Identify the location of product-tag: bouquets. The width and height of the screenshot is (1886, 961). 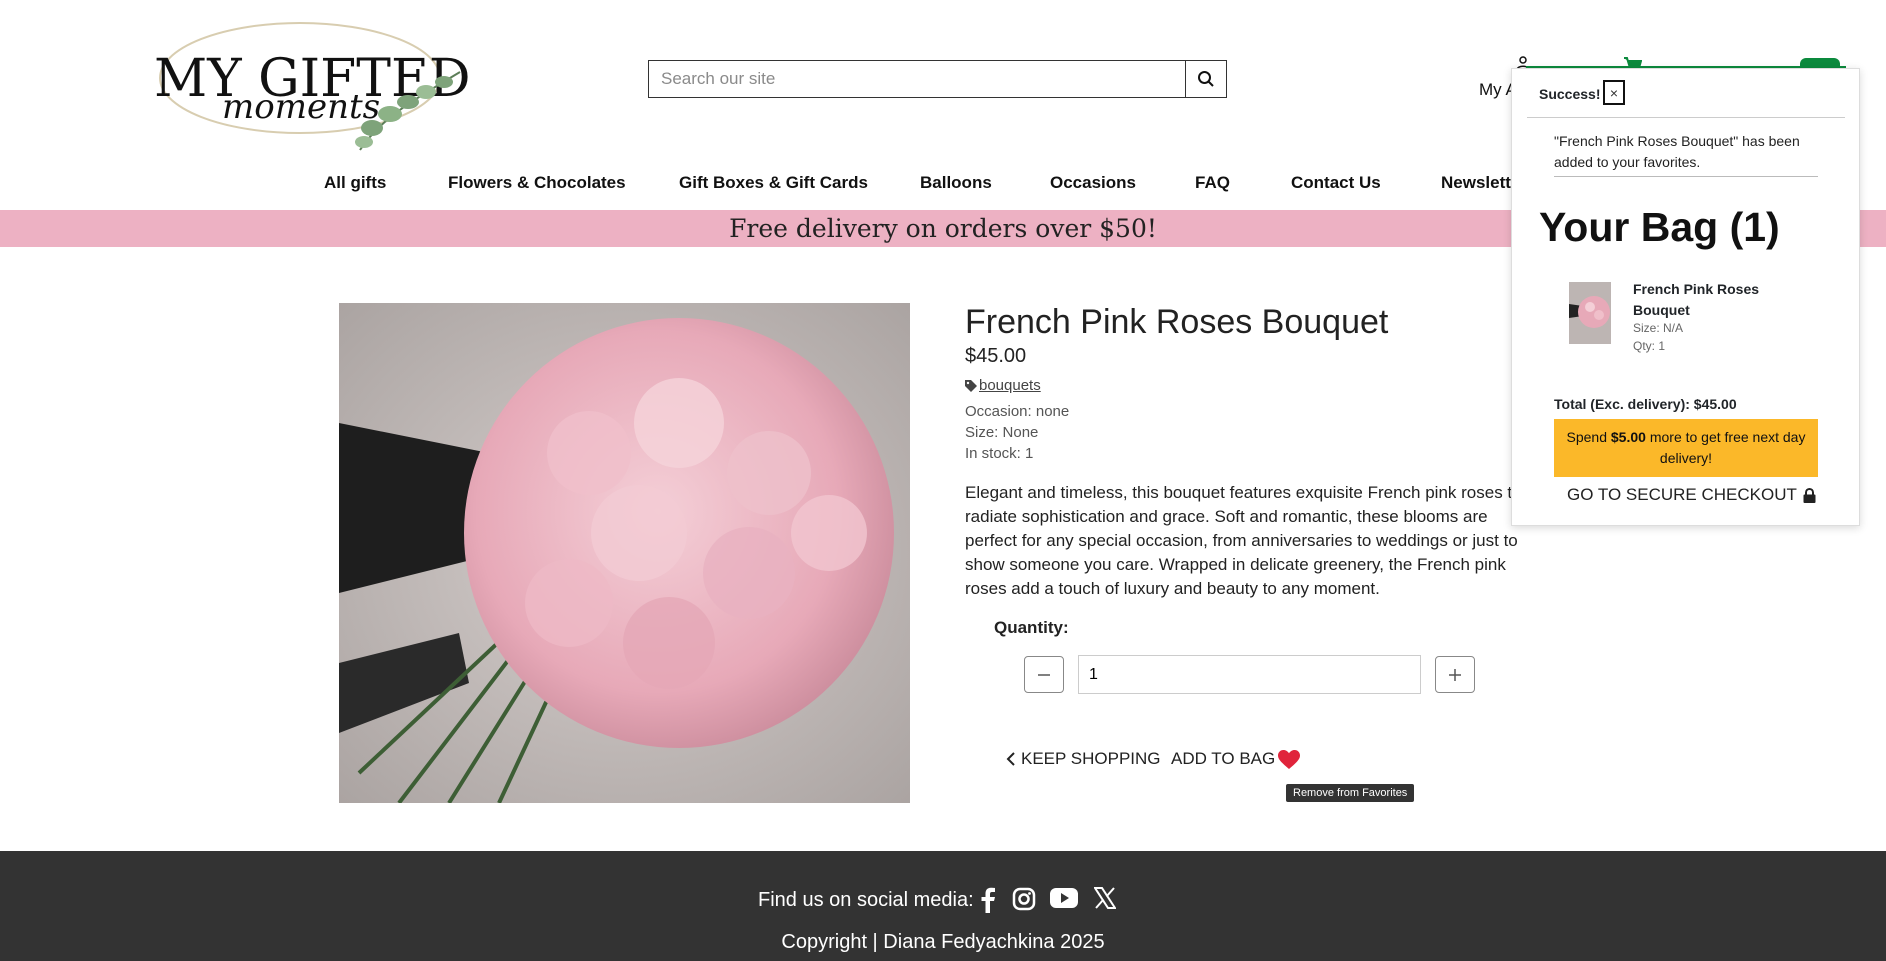
(1003, 385).